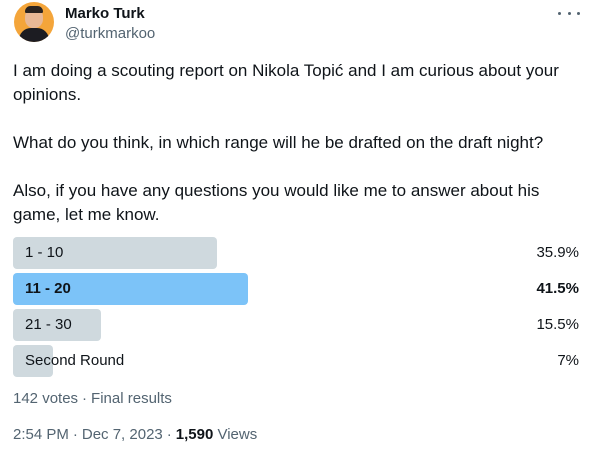  Describe the element at coordinates (298, 361) in the screenshot. I see `poll-option-4: Second Round 7%` at that location.